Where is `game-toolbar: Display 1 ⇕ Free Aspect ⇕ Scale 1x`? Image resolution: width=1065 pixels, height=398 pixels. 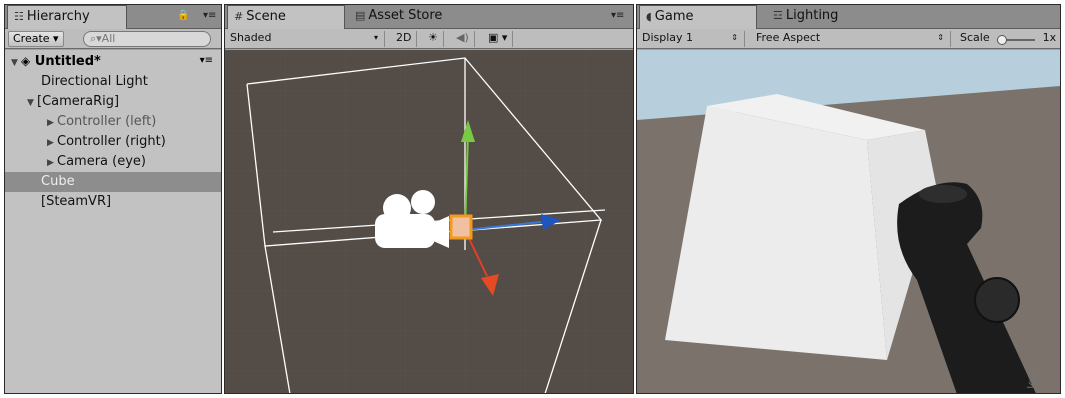 game-toolbar: Display 1 ⇕ Free Aspect ⇕ Scale 1x is located at coordinates (848, 39).